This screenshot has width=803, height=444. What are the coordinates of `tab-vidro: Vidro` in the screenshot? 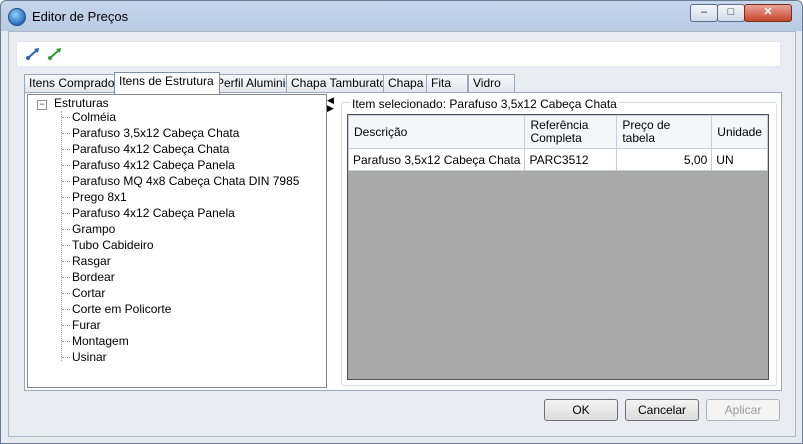 It's located at (491, 83).